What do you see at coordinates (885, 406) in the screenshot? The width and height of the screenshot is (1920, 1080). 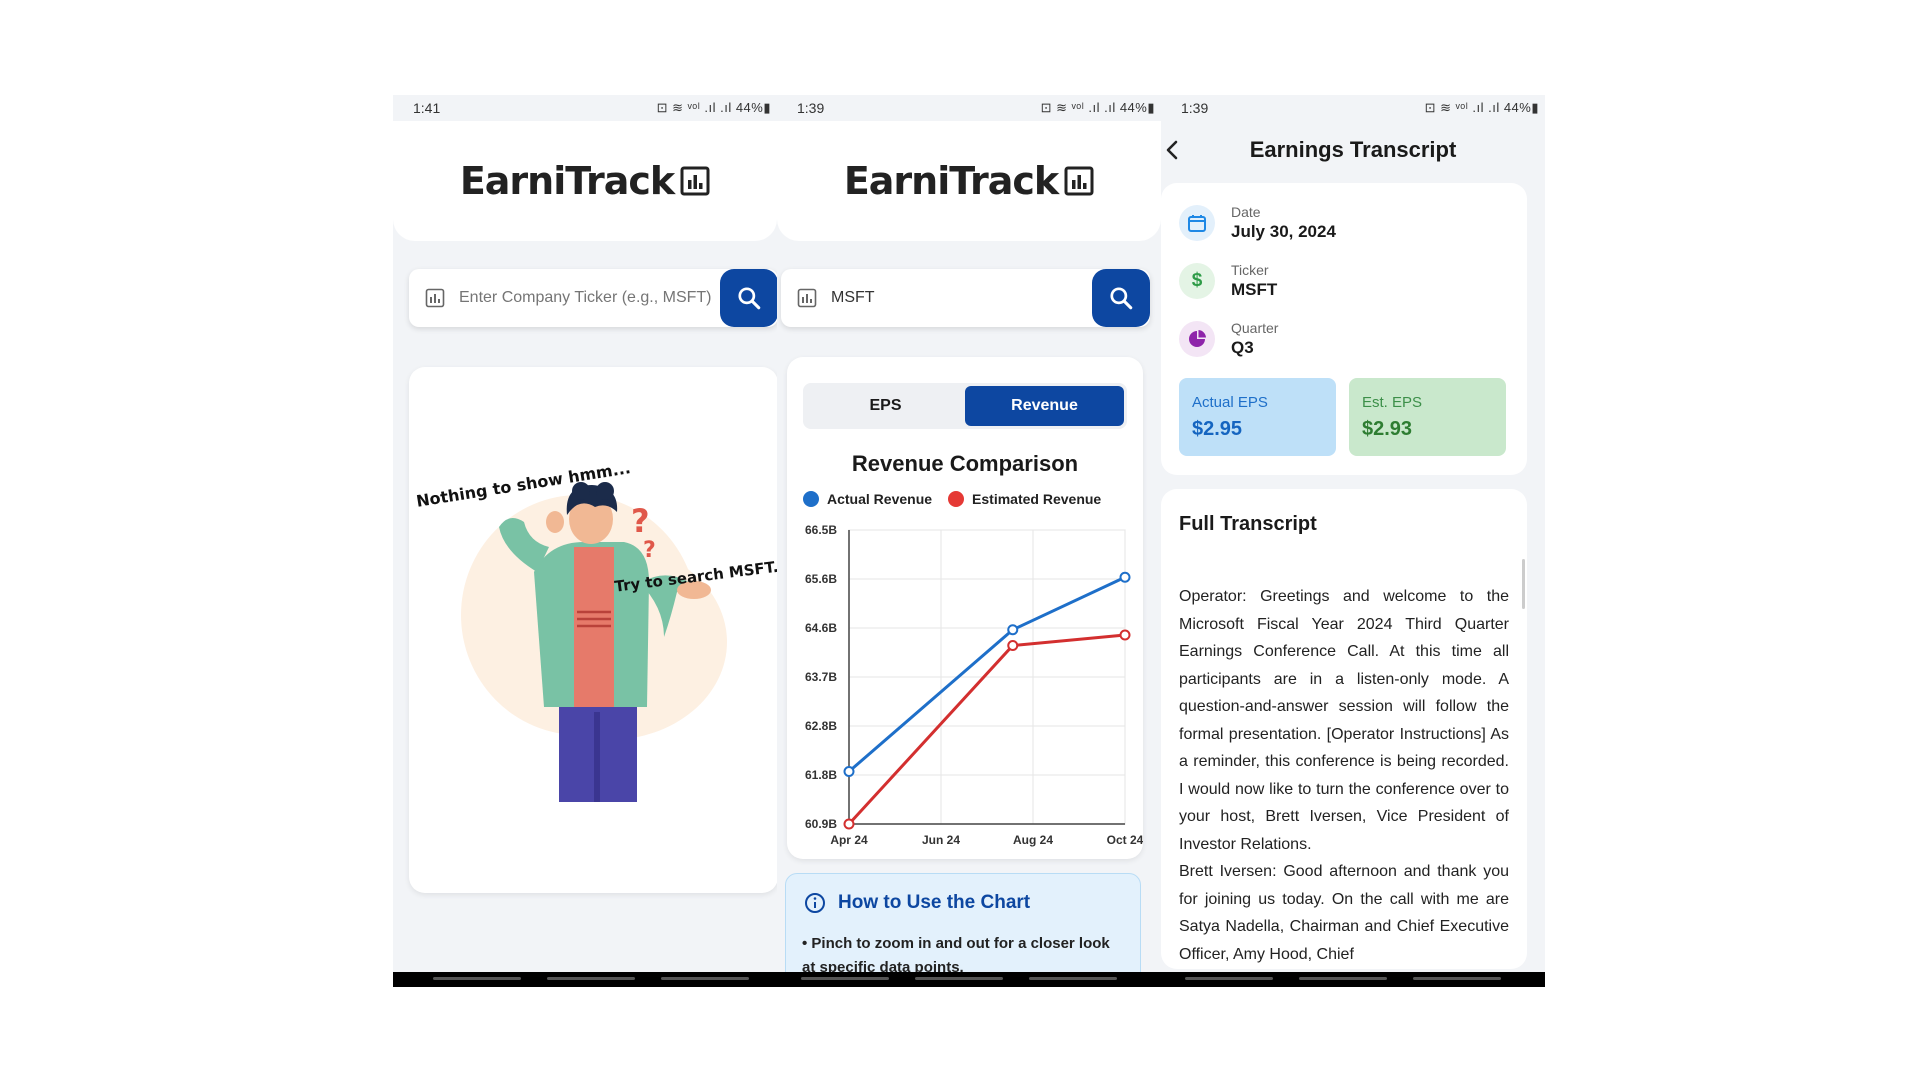 I see `tab-eps: EPS` at bounding box center [885, 406].